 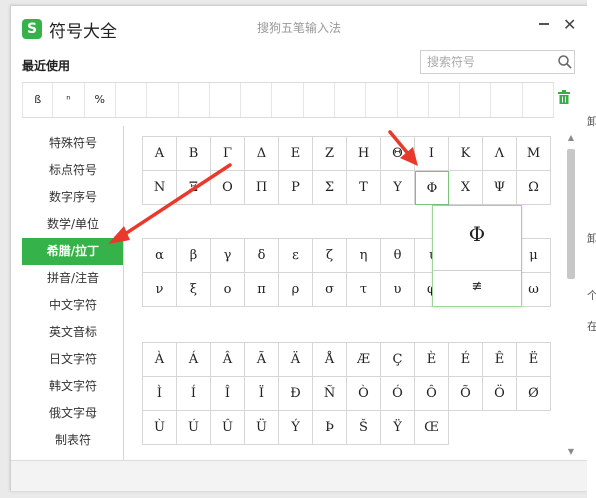 What do you see at coordinates (534, 154) in the screenshot?
I see `symbol-cell: Μ` at bounding box center [534, 154].